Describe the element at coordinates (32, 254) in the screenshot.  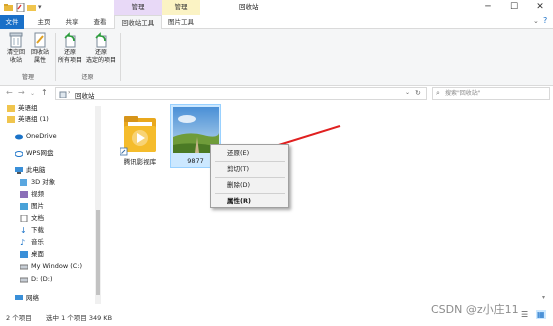
I see `nav-item-desktop: 桌面` at that location.